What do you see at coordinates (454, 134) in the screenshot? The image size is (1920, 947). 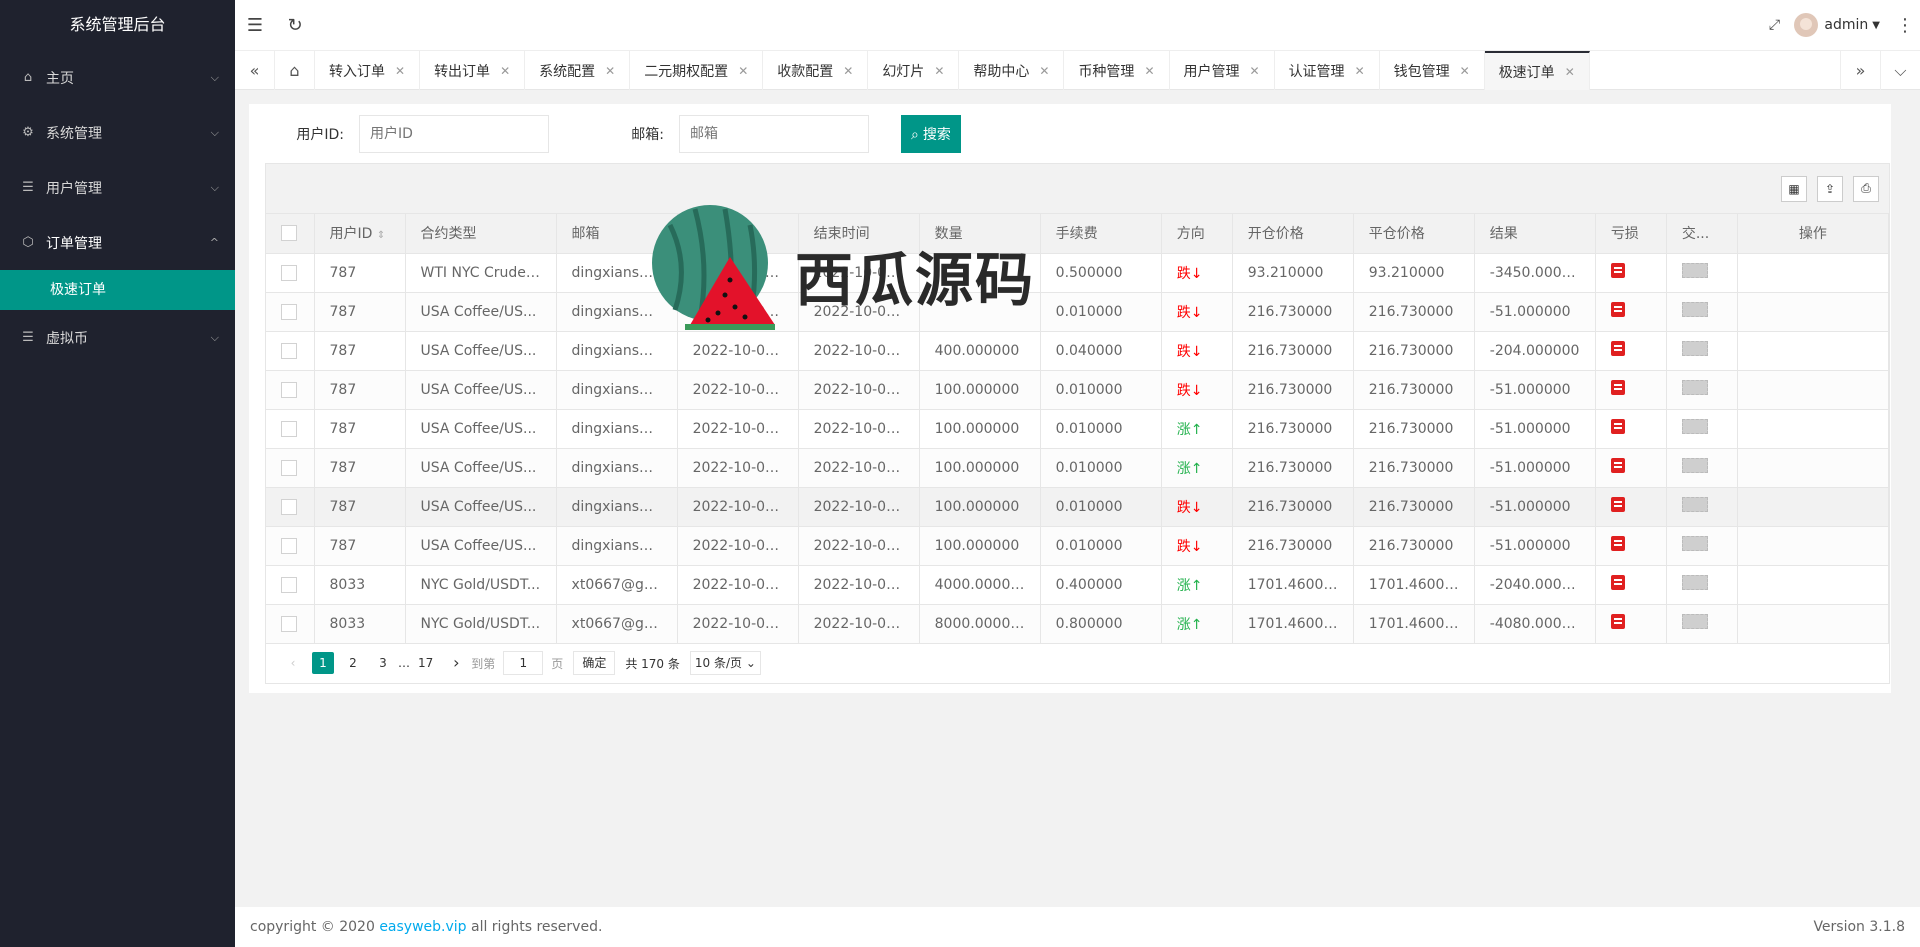 I see `user-id-input` at bounding box center [454, 134].